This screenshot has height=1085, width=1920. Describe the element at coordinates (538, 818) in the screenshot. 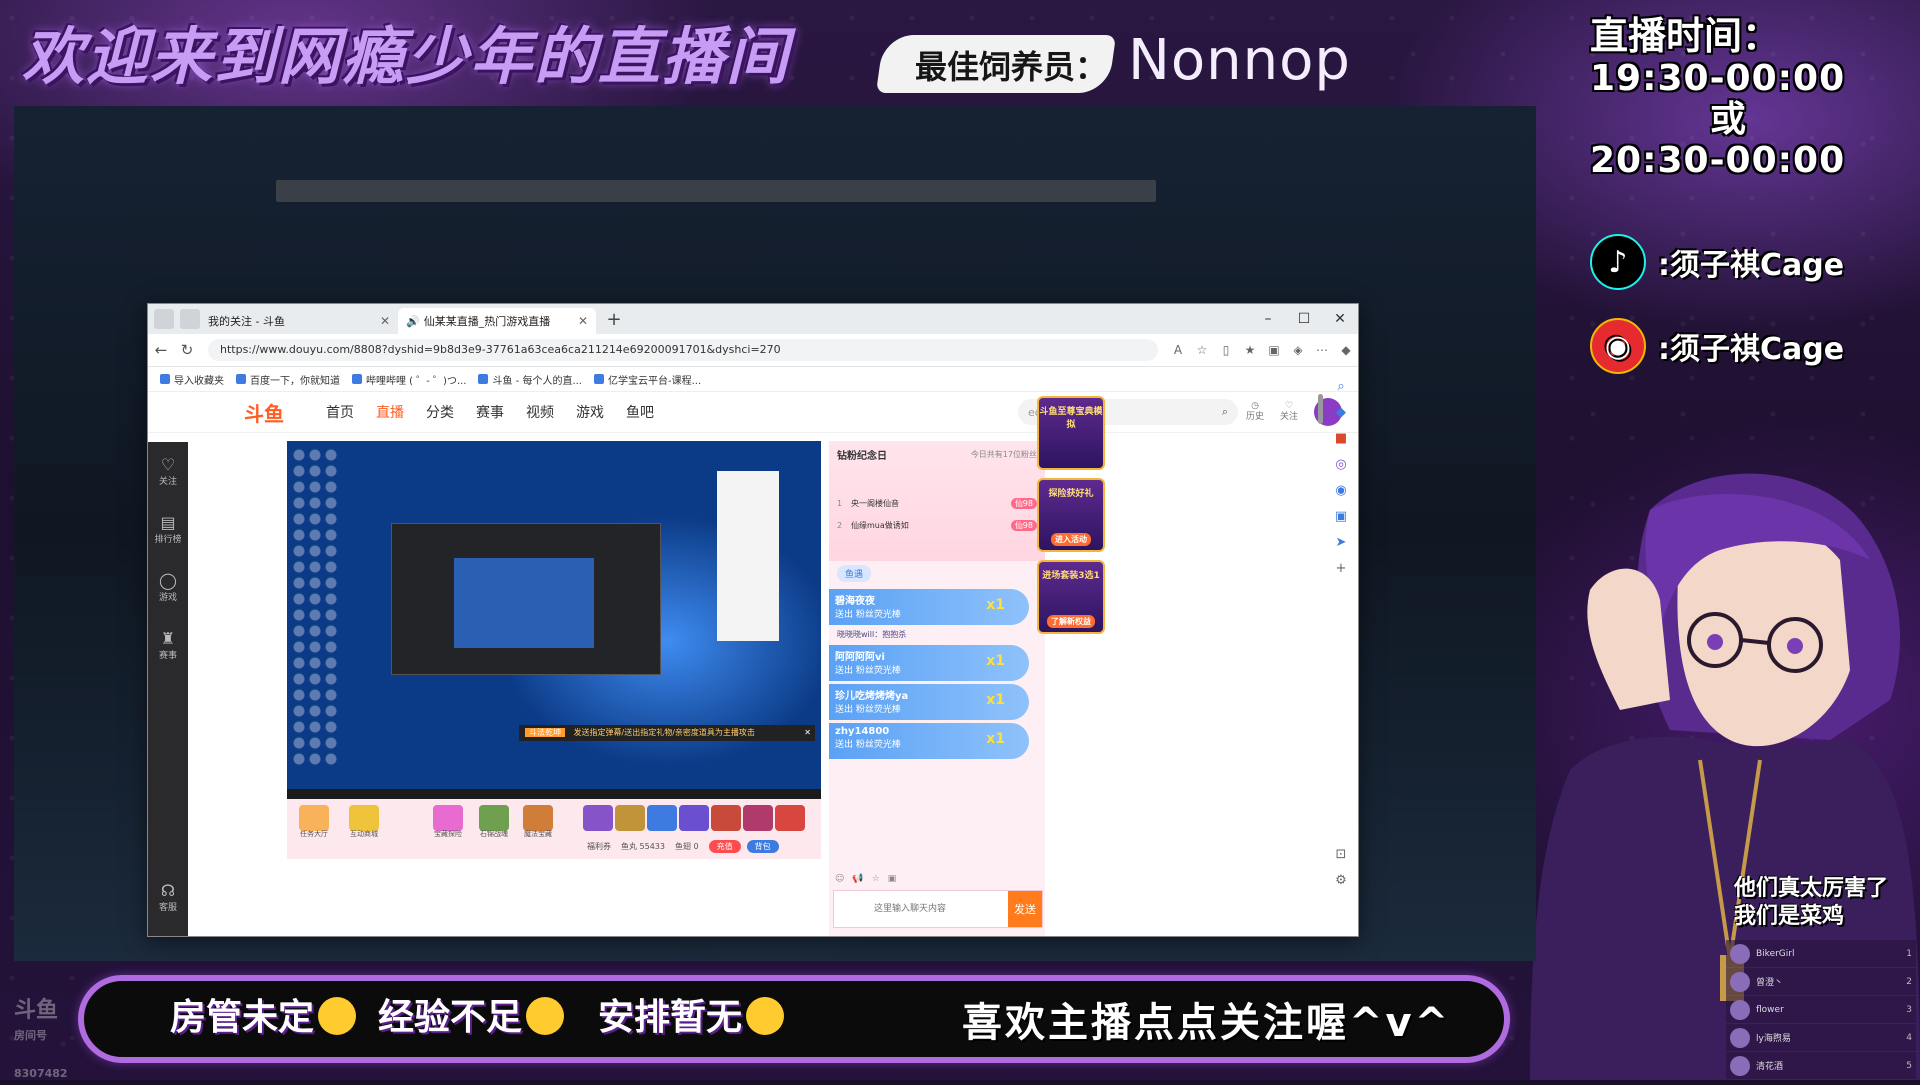

I see `magic-gift` at that location.